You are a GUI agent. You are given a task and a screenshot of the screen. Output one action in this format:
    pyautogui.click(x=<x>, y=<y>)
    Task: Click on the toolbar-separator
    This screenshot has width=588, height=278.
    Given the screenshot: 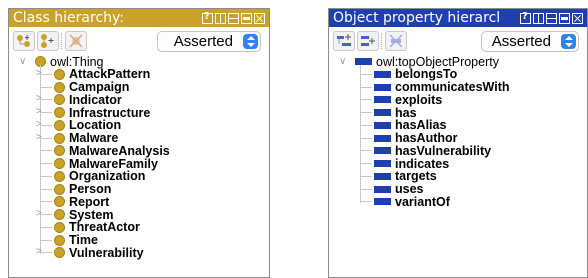 What is the action you would take?
    pyautogui.click(x=62, y=41)
    